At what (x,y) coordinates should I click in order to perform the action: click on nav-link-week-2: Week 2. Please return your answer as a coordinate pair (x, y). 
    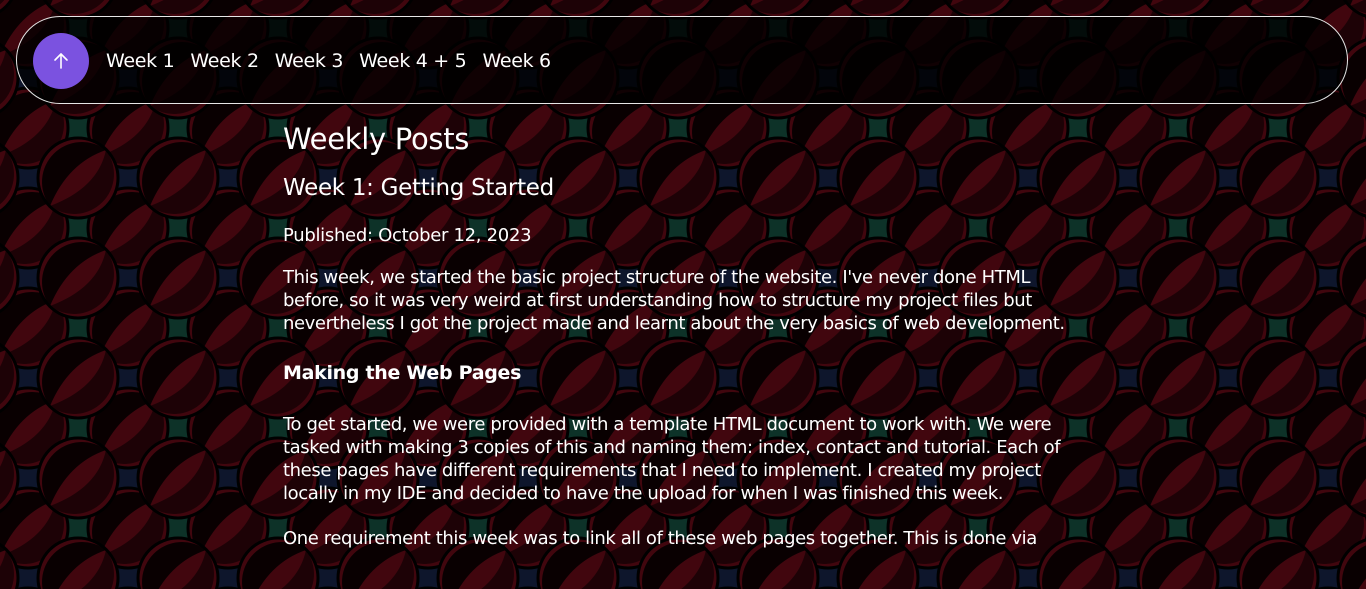
    Looking at the image, I should click on (224, 61).